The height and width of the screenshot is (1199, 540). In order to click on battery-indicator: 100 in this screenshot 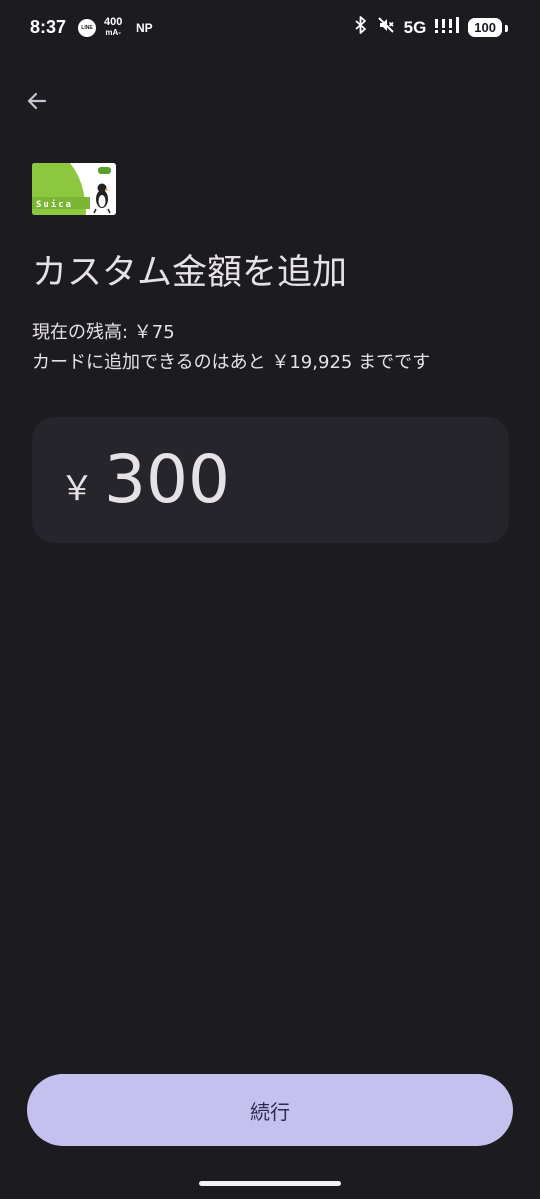, I will do `click(488, 27)`.